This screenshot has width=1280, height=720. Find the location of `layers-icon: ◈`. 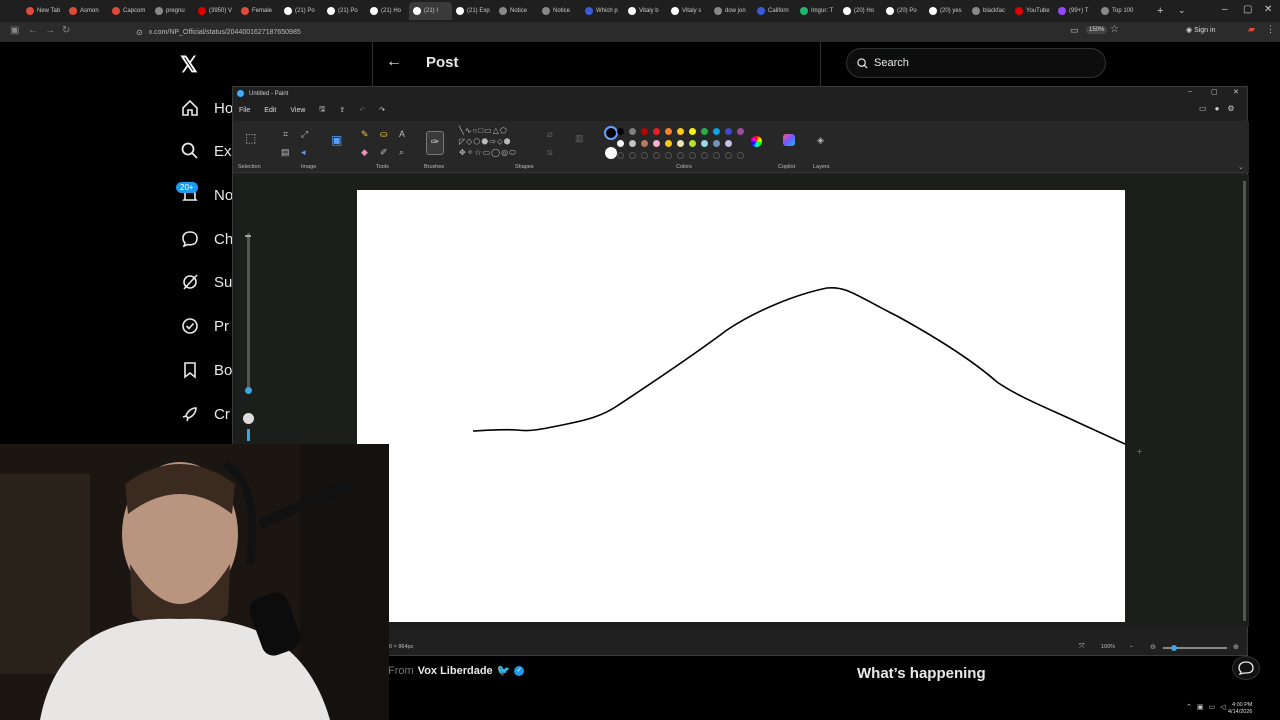

layers-icon: ◈ is located at coordinates (820, 140).